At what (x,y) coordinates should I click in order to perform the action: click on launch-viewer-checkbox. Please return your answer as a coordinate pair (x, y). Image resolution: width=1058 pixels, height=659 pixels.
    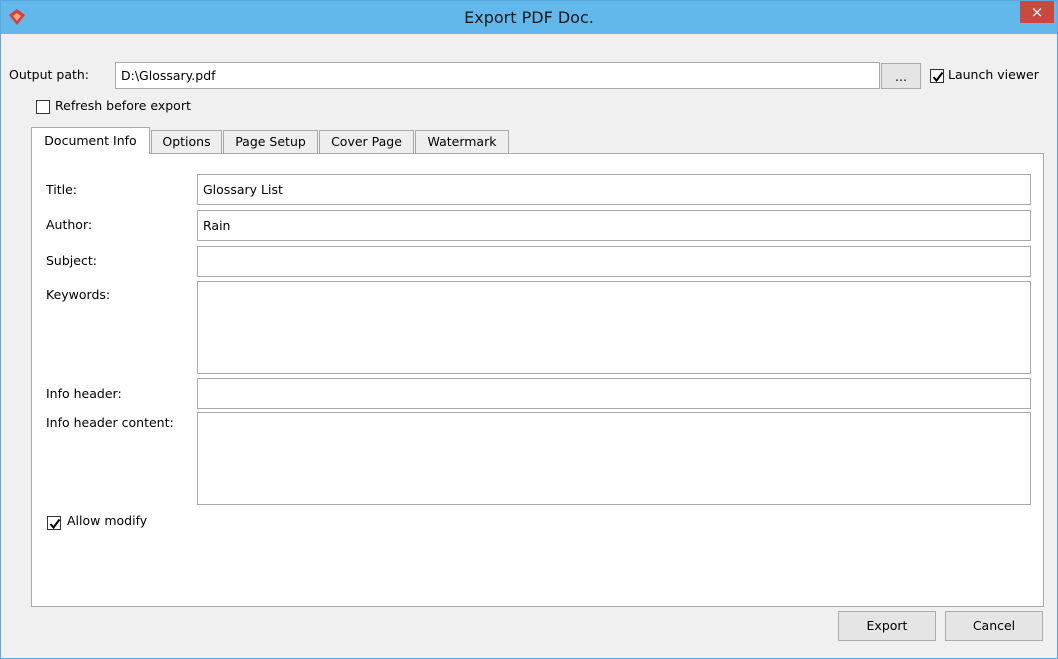
    Looking at the image, I should click on (937, 76).